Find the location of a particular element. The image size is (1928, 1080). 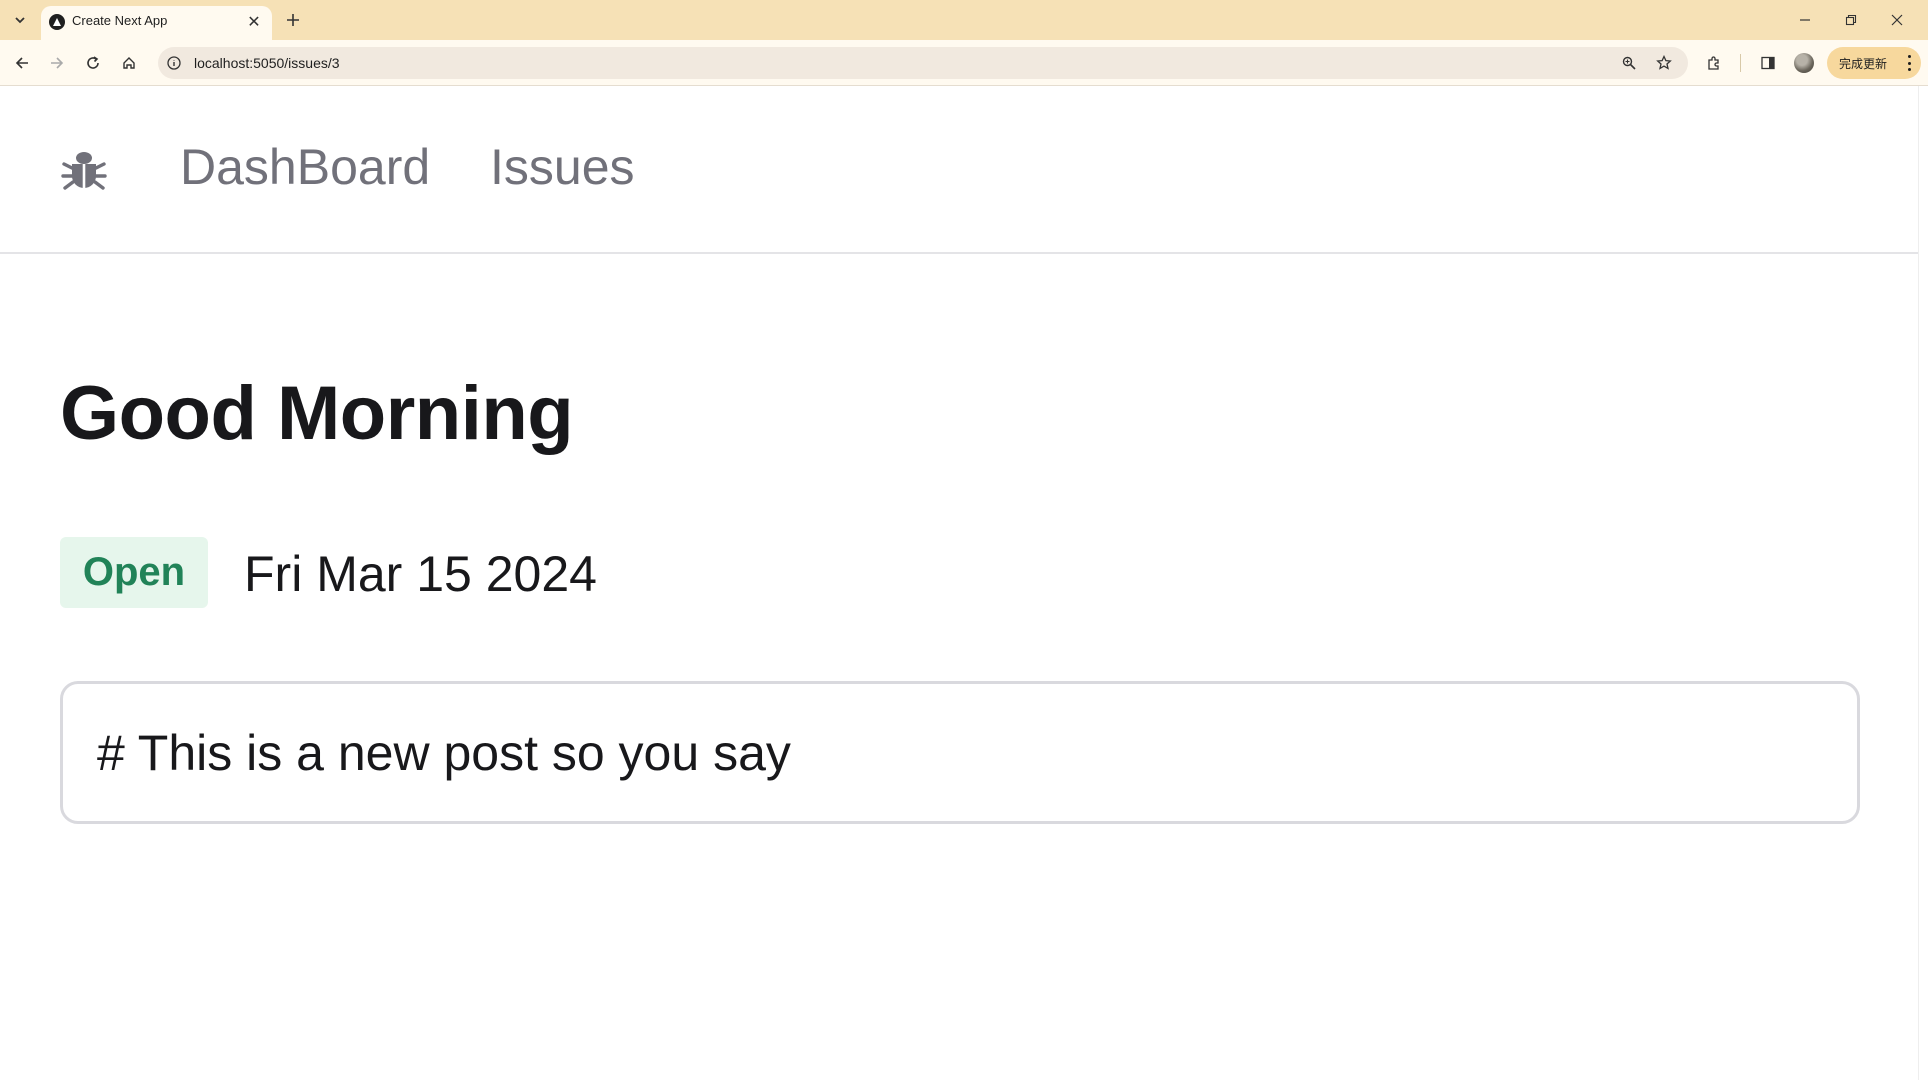

issue-created-date: Fri Mar 15 2024 is located at coordinates (420, 574).